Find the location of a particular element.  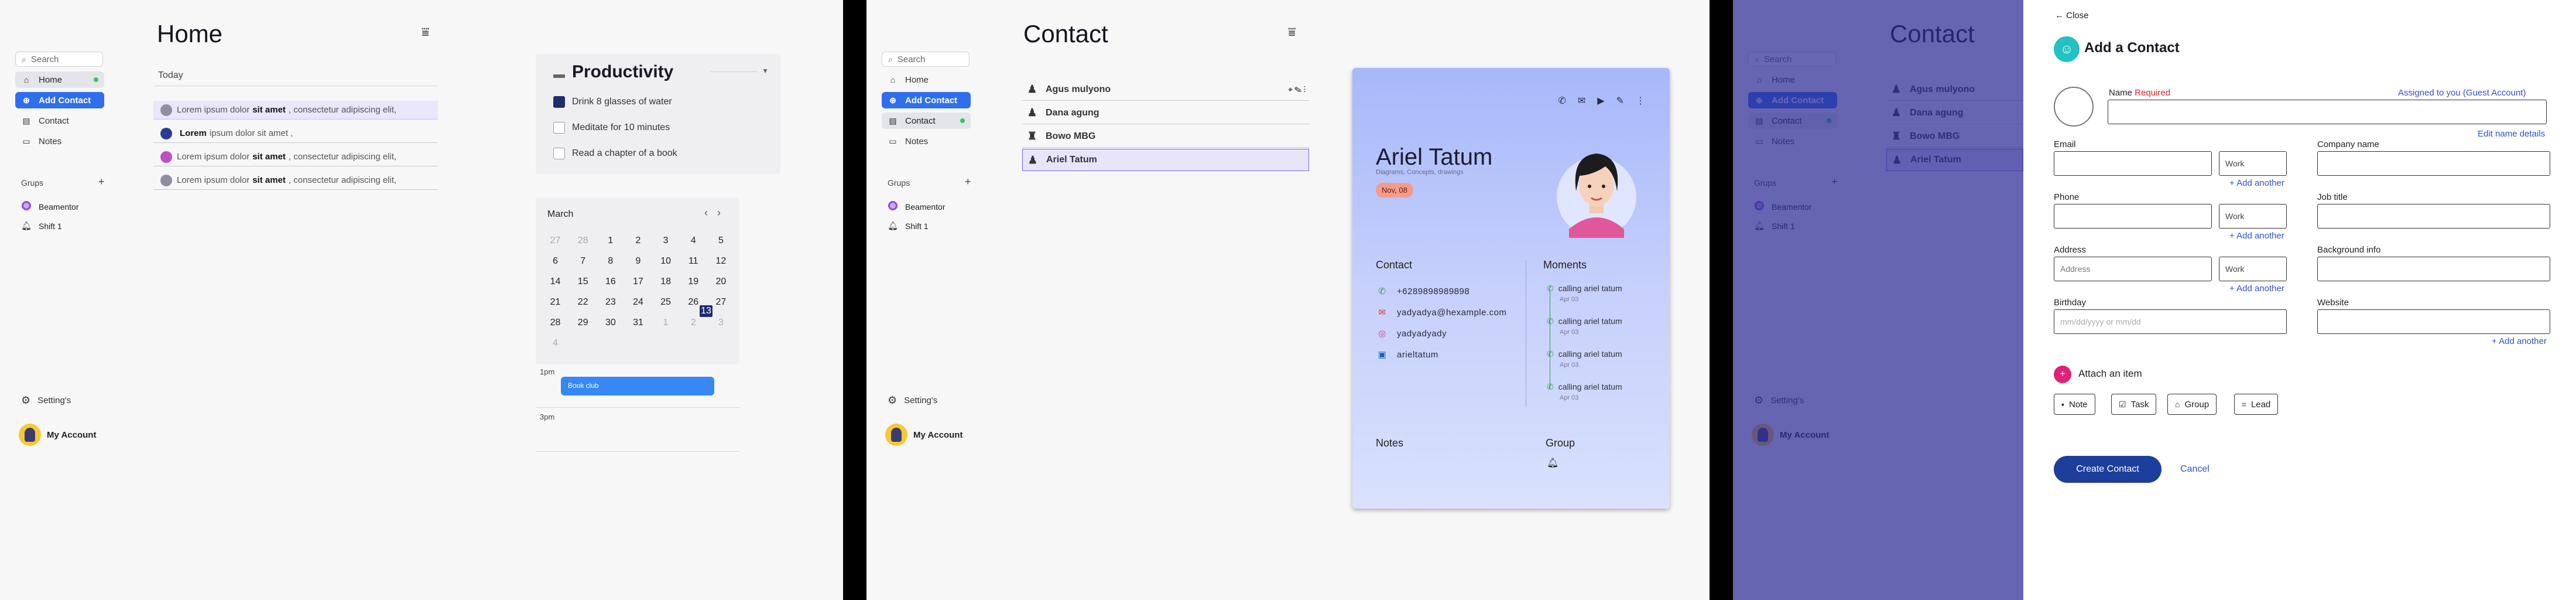

address-type-select: Work is located at coordinates (2253, 269).